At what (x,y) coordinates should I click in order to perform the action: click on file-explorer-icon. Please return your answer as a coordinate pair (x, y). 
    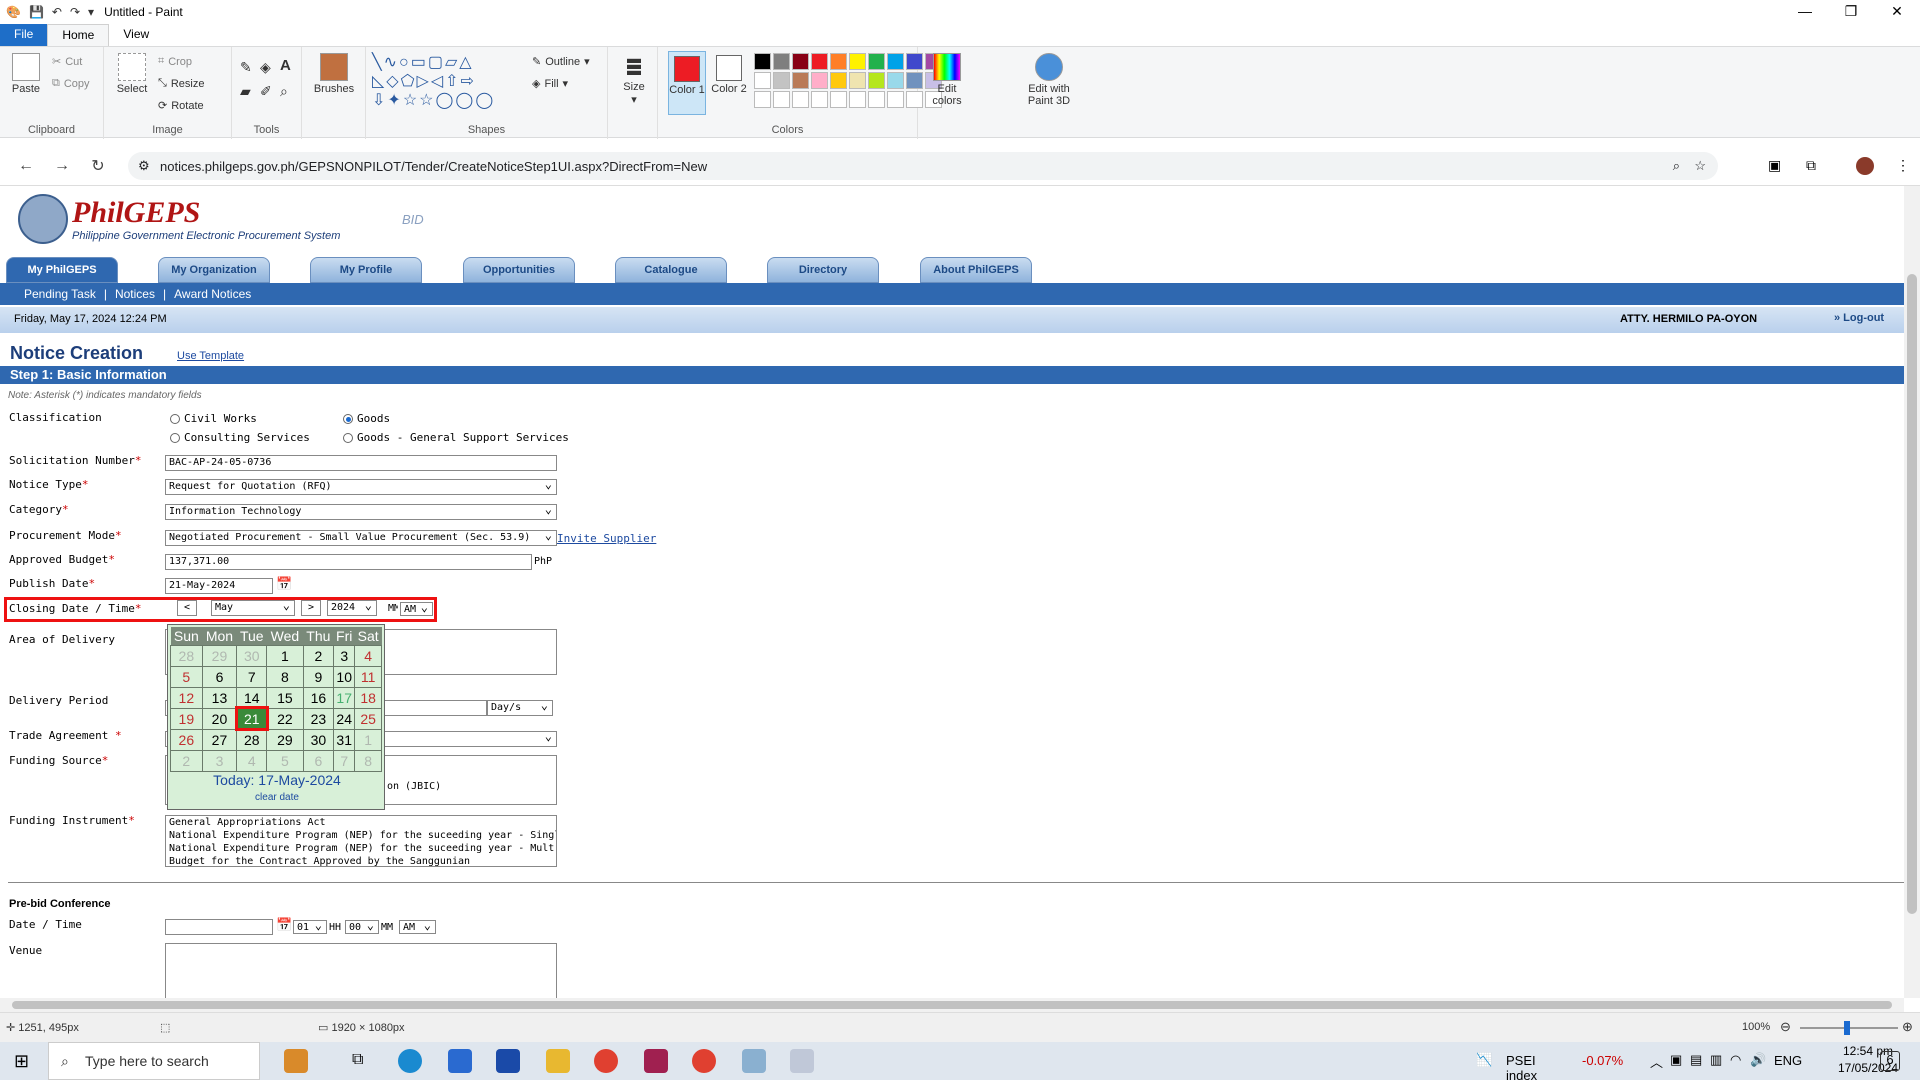
    Looking at the image, I should click on (558, 1061).